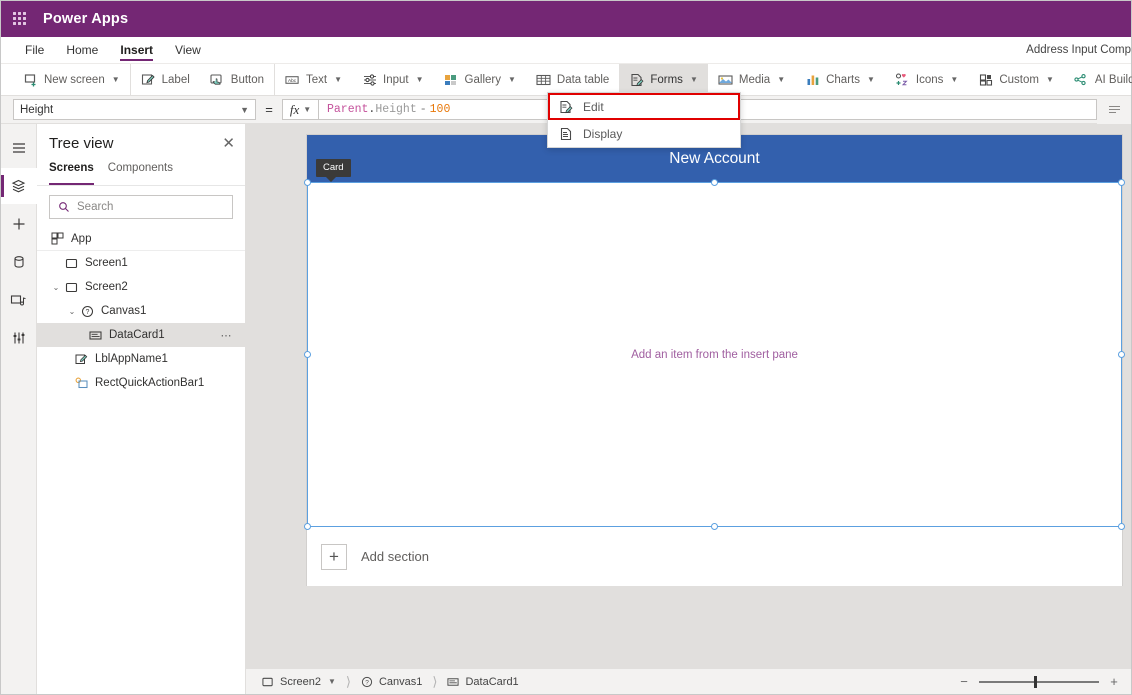 The height and width of the screenshot is (695, 1132). What do you see at coordinates (333, 170) in the screenshot?
I see `card-tooltip-tag: Card` at bounding box center [333, 170].